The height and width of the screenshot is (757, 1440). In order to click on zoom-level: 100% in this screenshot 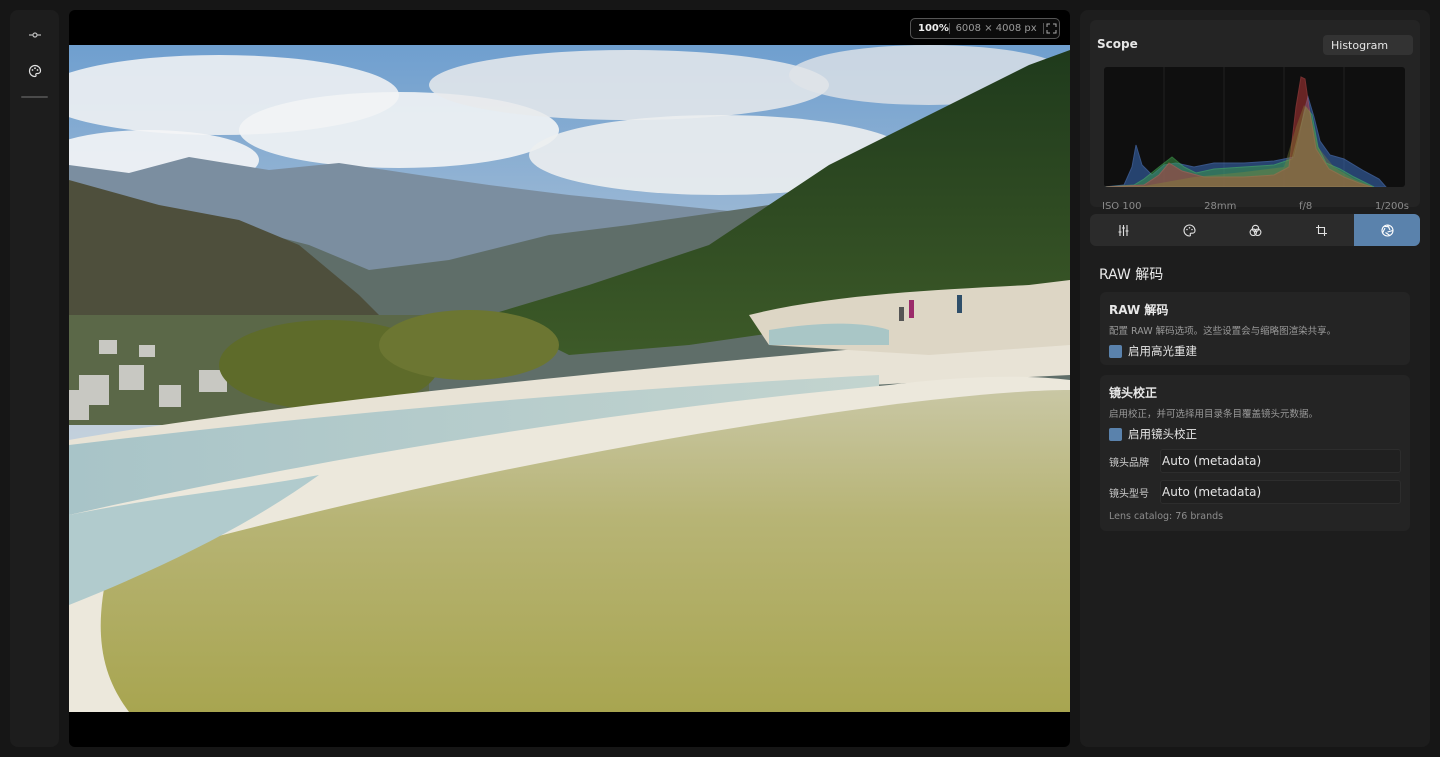, I will do `click(930, 28)`.